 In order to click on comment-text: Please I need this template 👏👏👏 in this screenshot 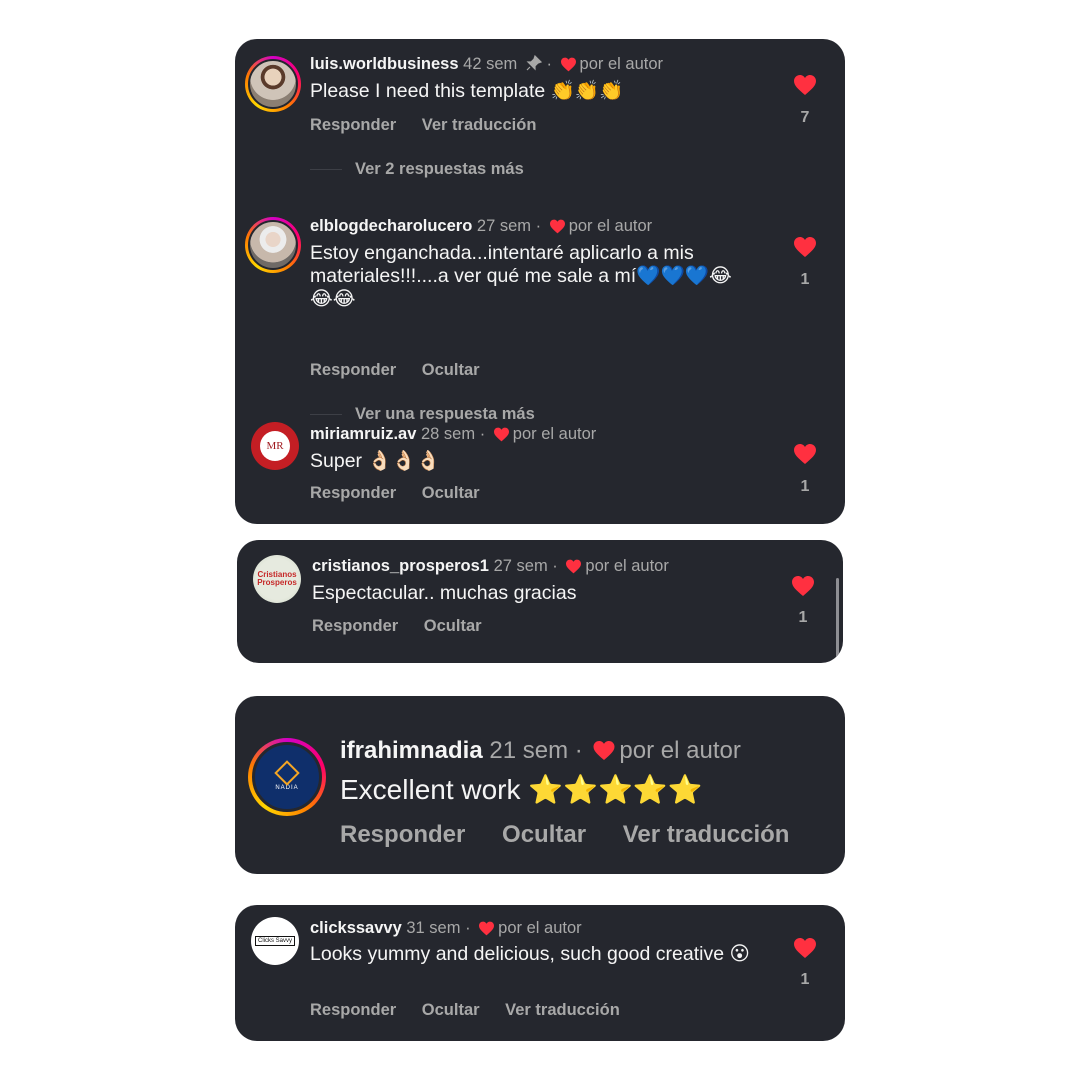, I will do `click(467, 91)`.